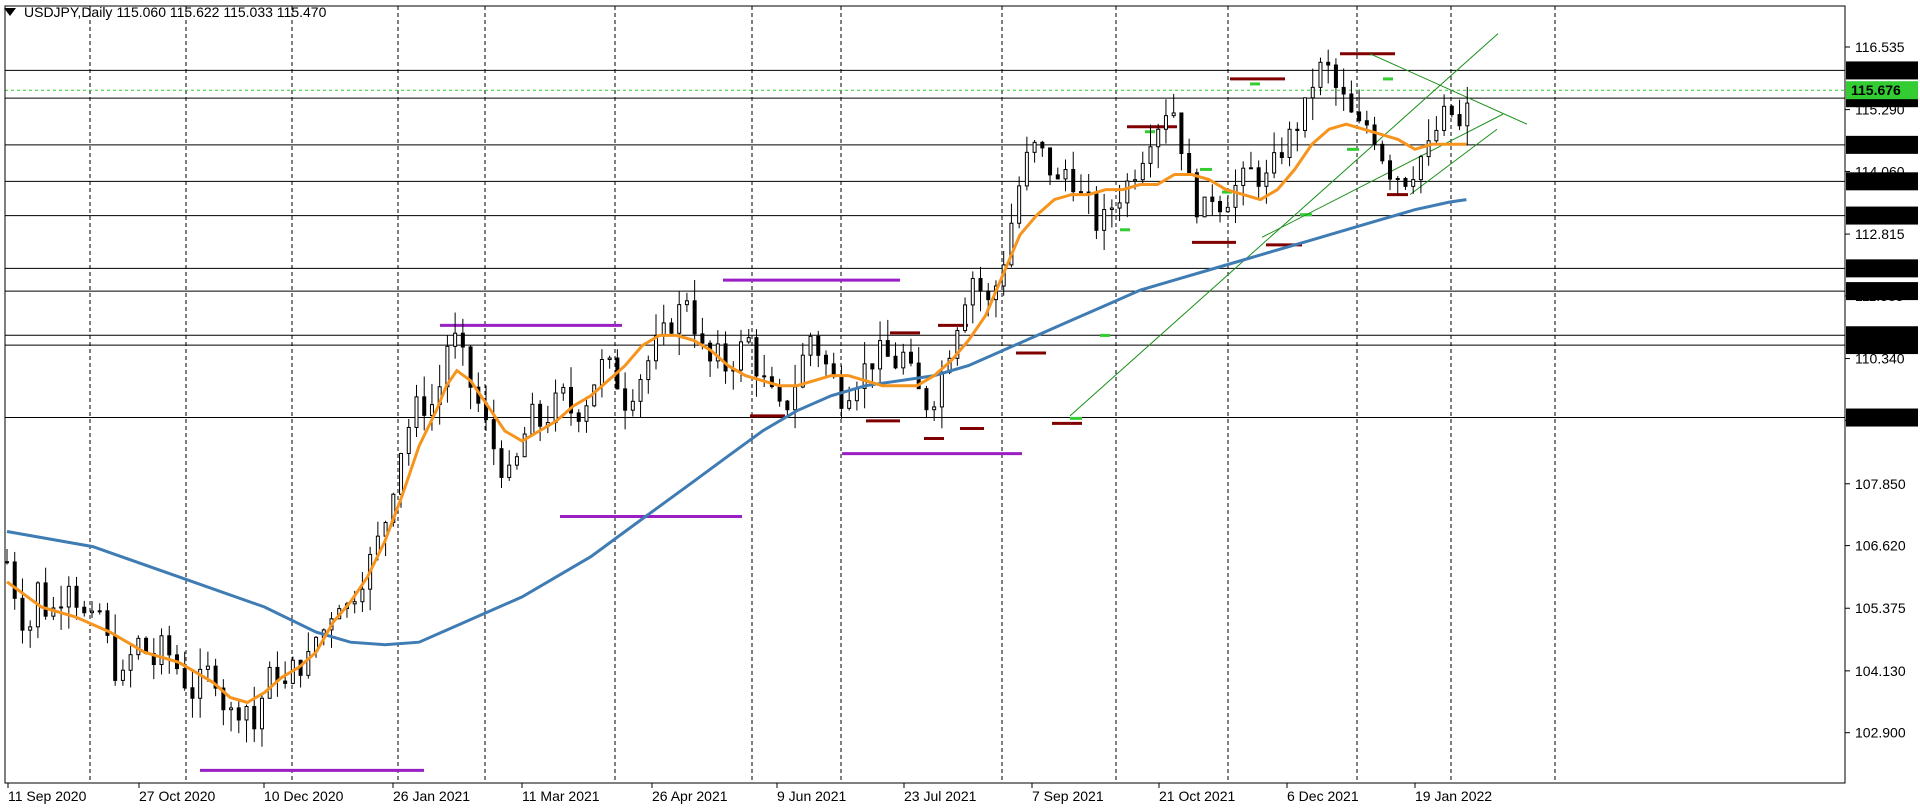 Image resolution: width=1920 pixels, height=811 pixels. What do you see at coordinates (1453, 796) in the screenshot?
I see `x-tick-label: 19 Jan 2022` at bounding box center [1453, 796].